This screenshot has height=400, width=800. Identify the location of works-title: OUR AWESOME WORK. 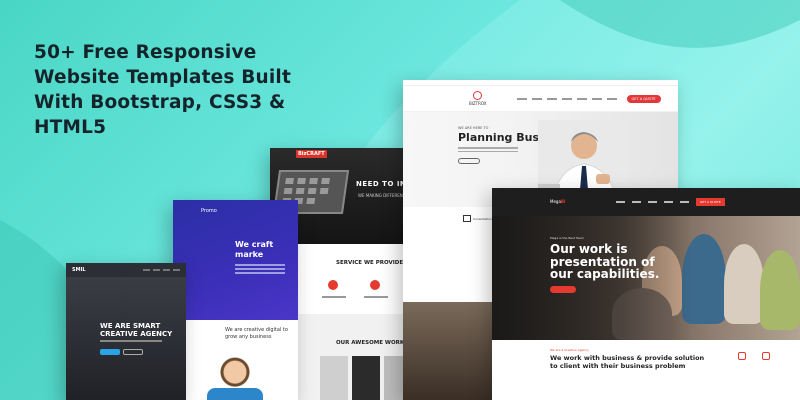
(370, 343).